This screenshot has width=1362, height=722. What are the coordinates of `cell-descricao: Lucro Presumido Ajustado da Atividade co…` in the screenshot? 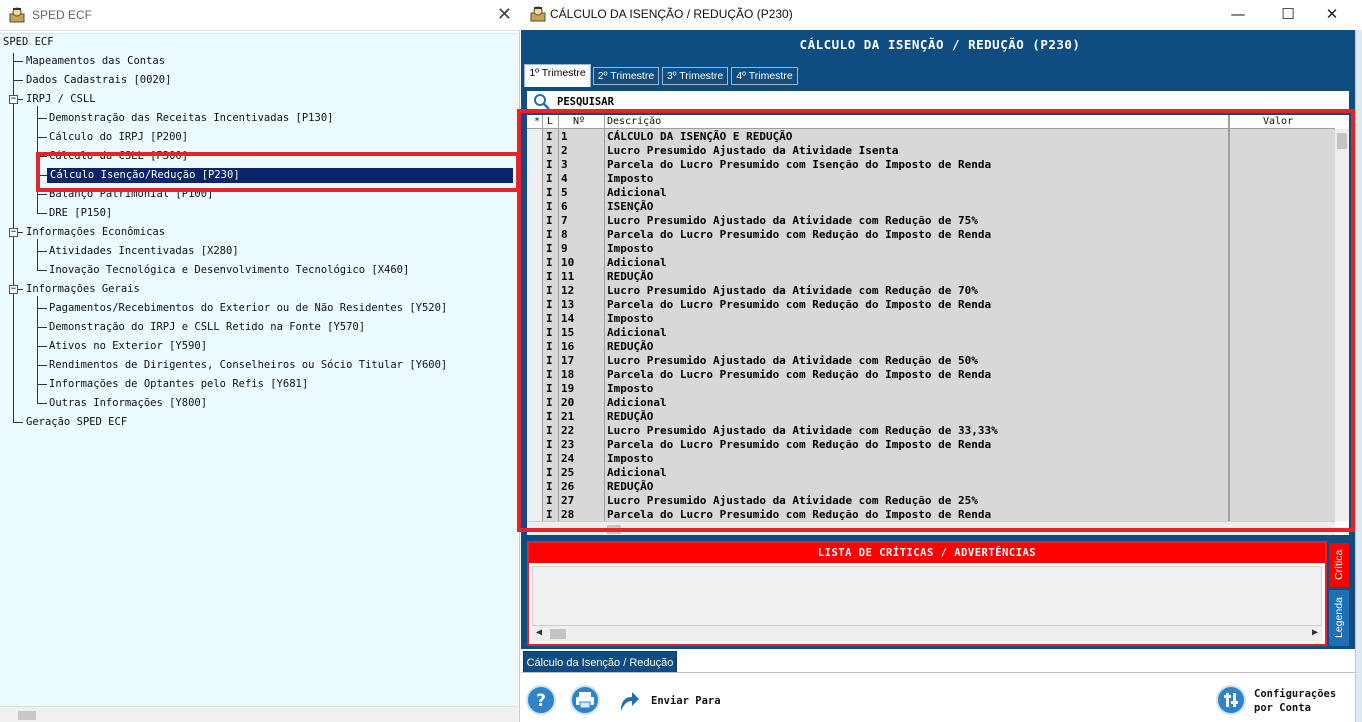 It's located at (792, 500).